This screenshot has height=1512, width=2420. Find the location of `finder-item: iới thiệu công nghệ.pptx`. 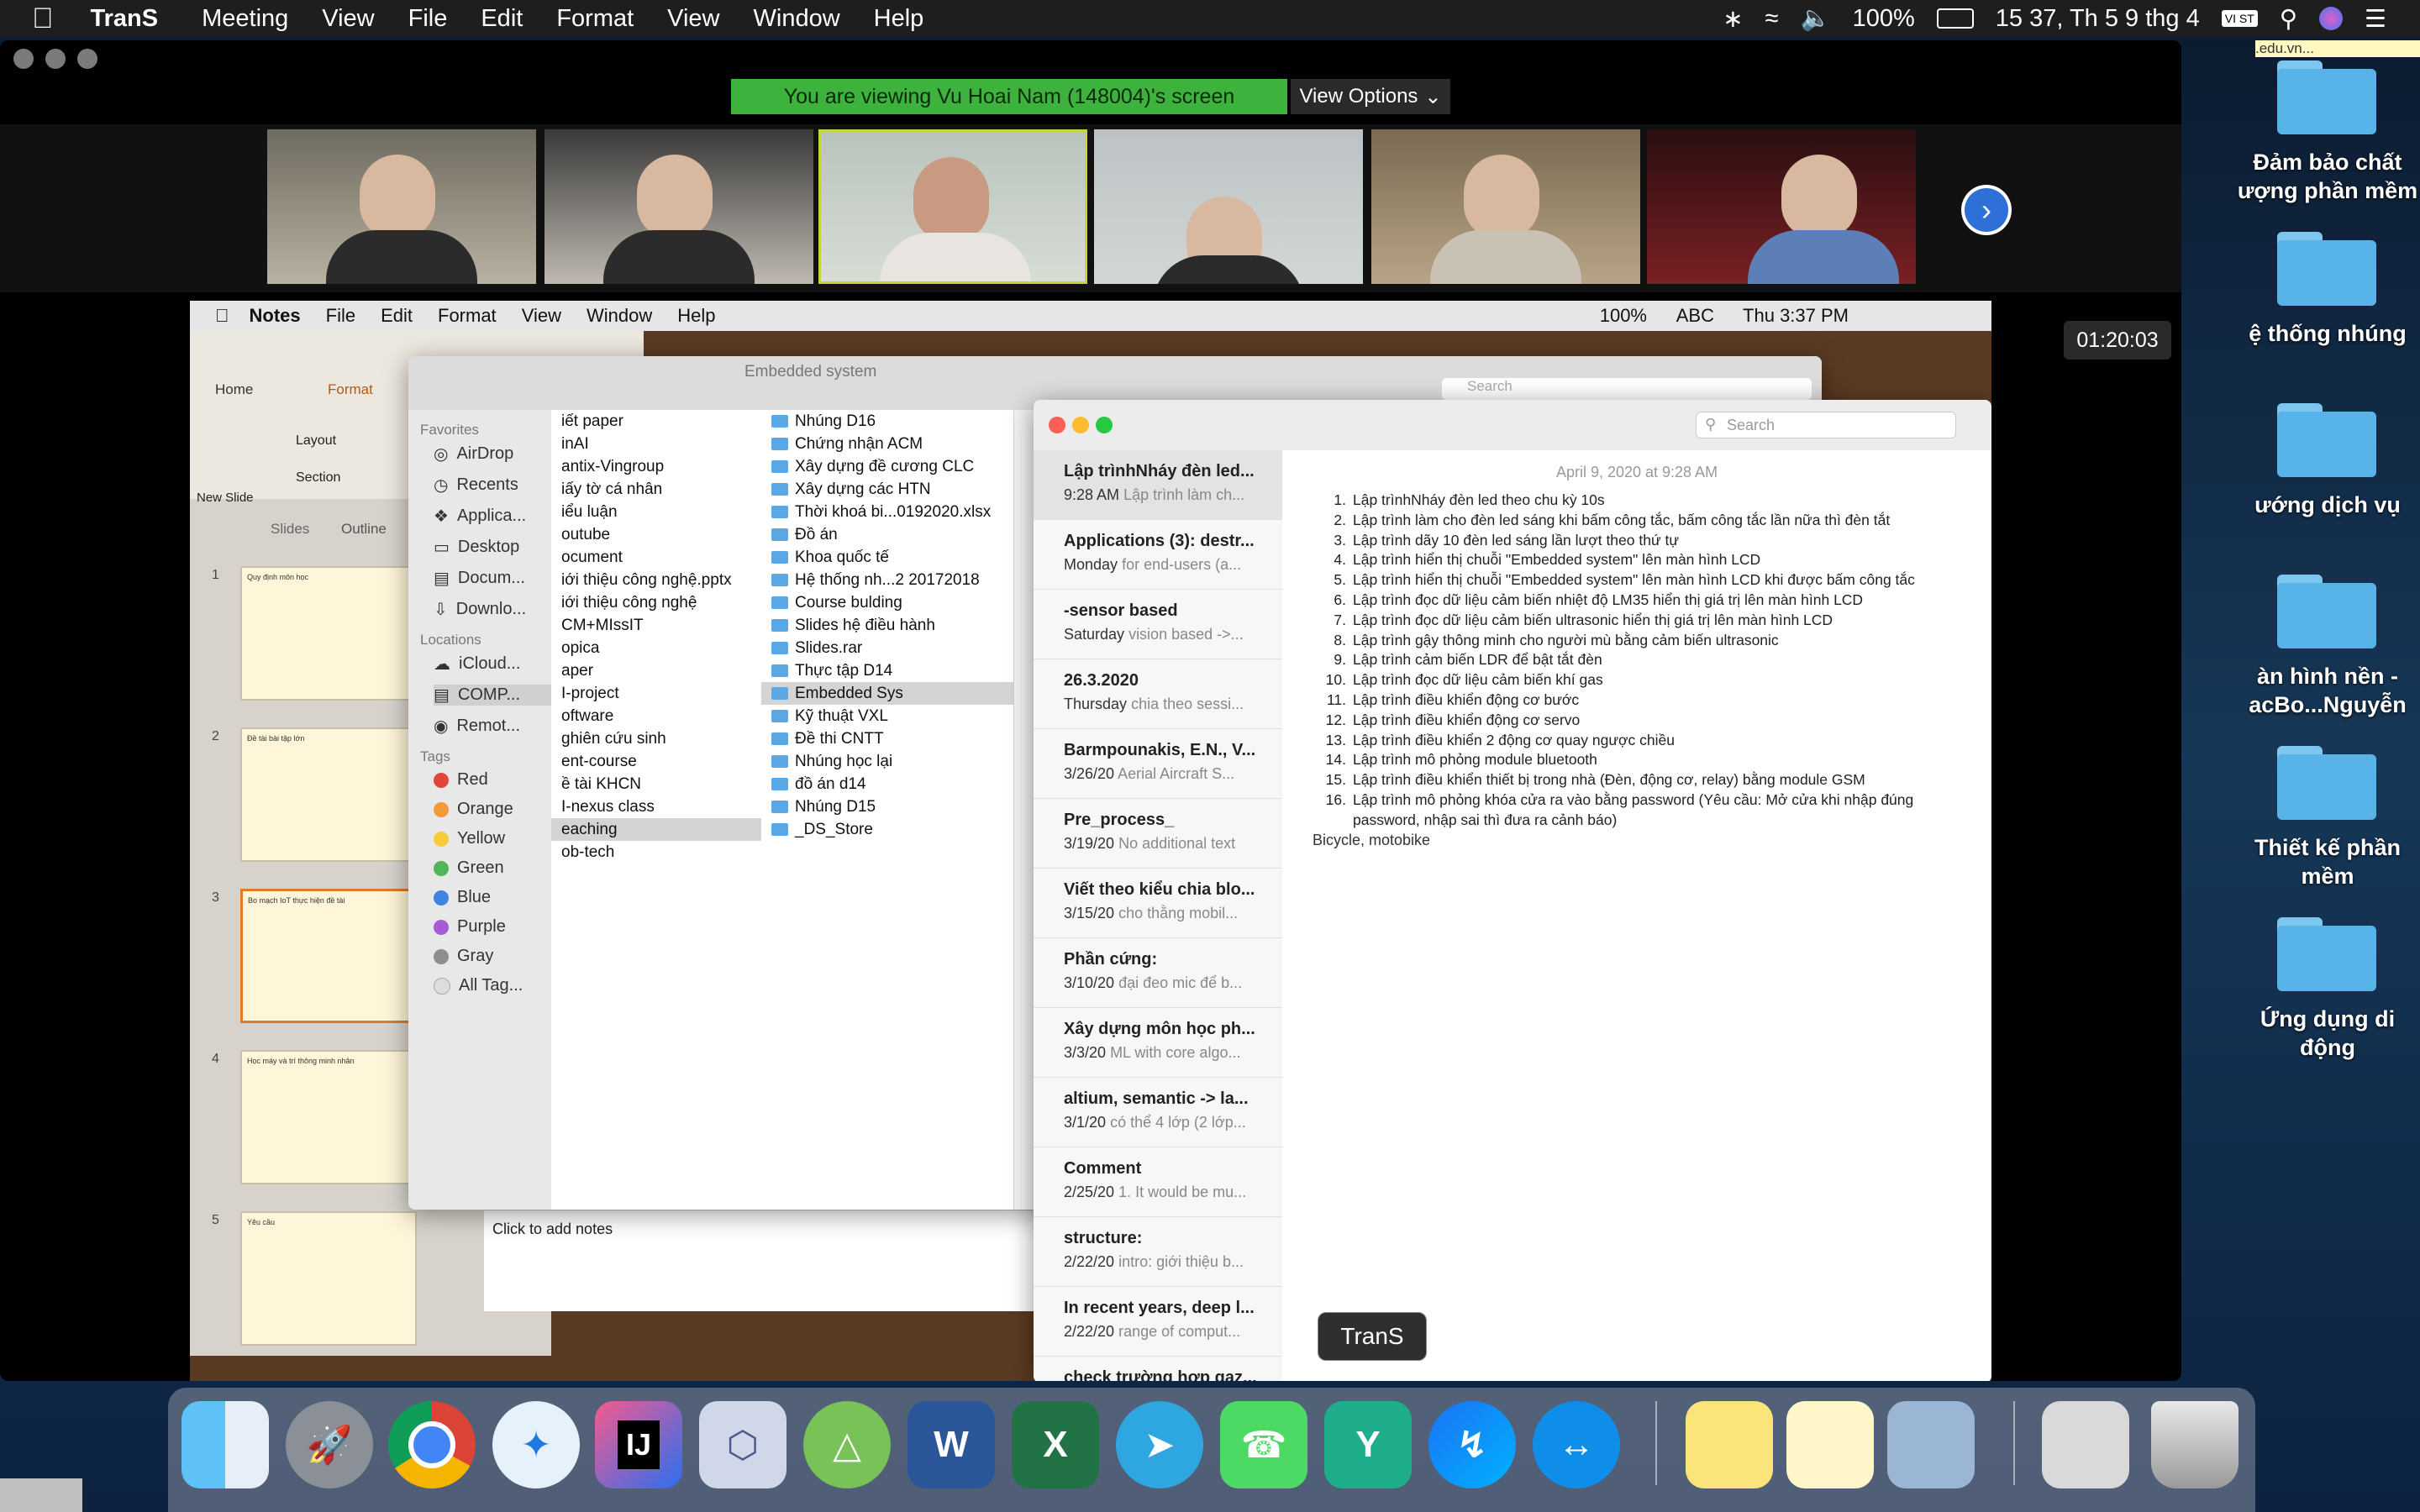

finder-item: iới thiệu công nghệ.pptx is located at coordinates (656, 580).